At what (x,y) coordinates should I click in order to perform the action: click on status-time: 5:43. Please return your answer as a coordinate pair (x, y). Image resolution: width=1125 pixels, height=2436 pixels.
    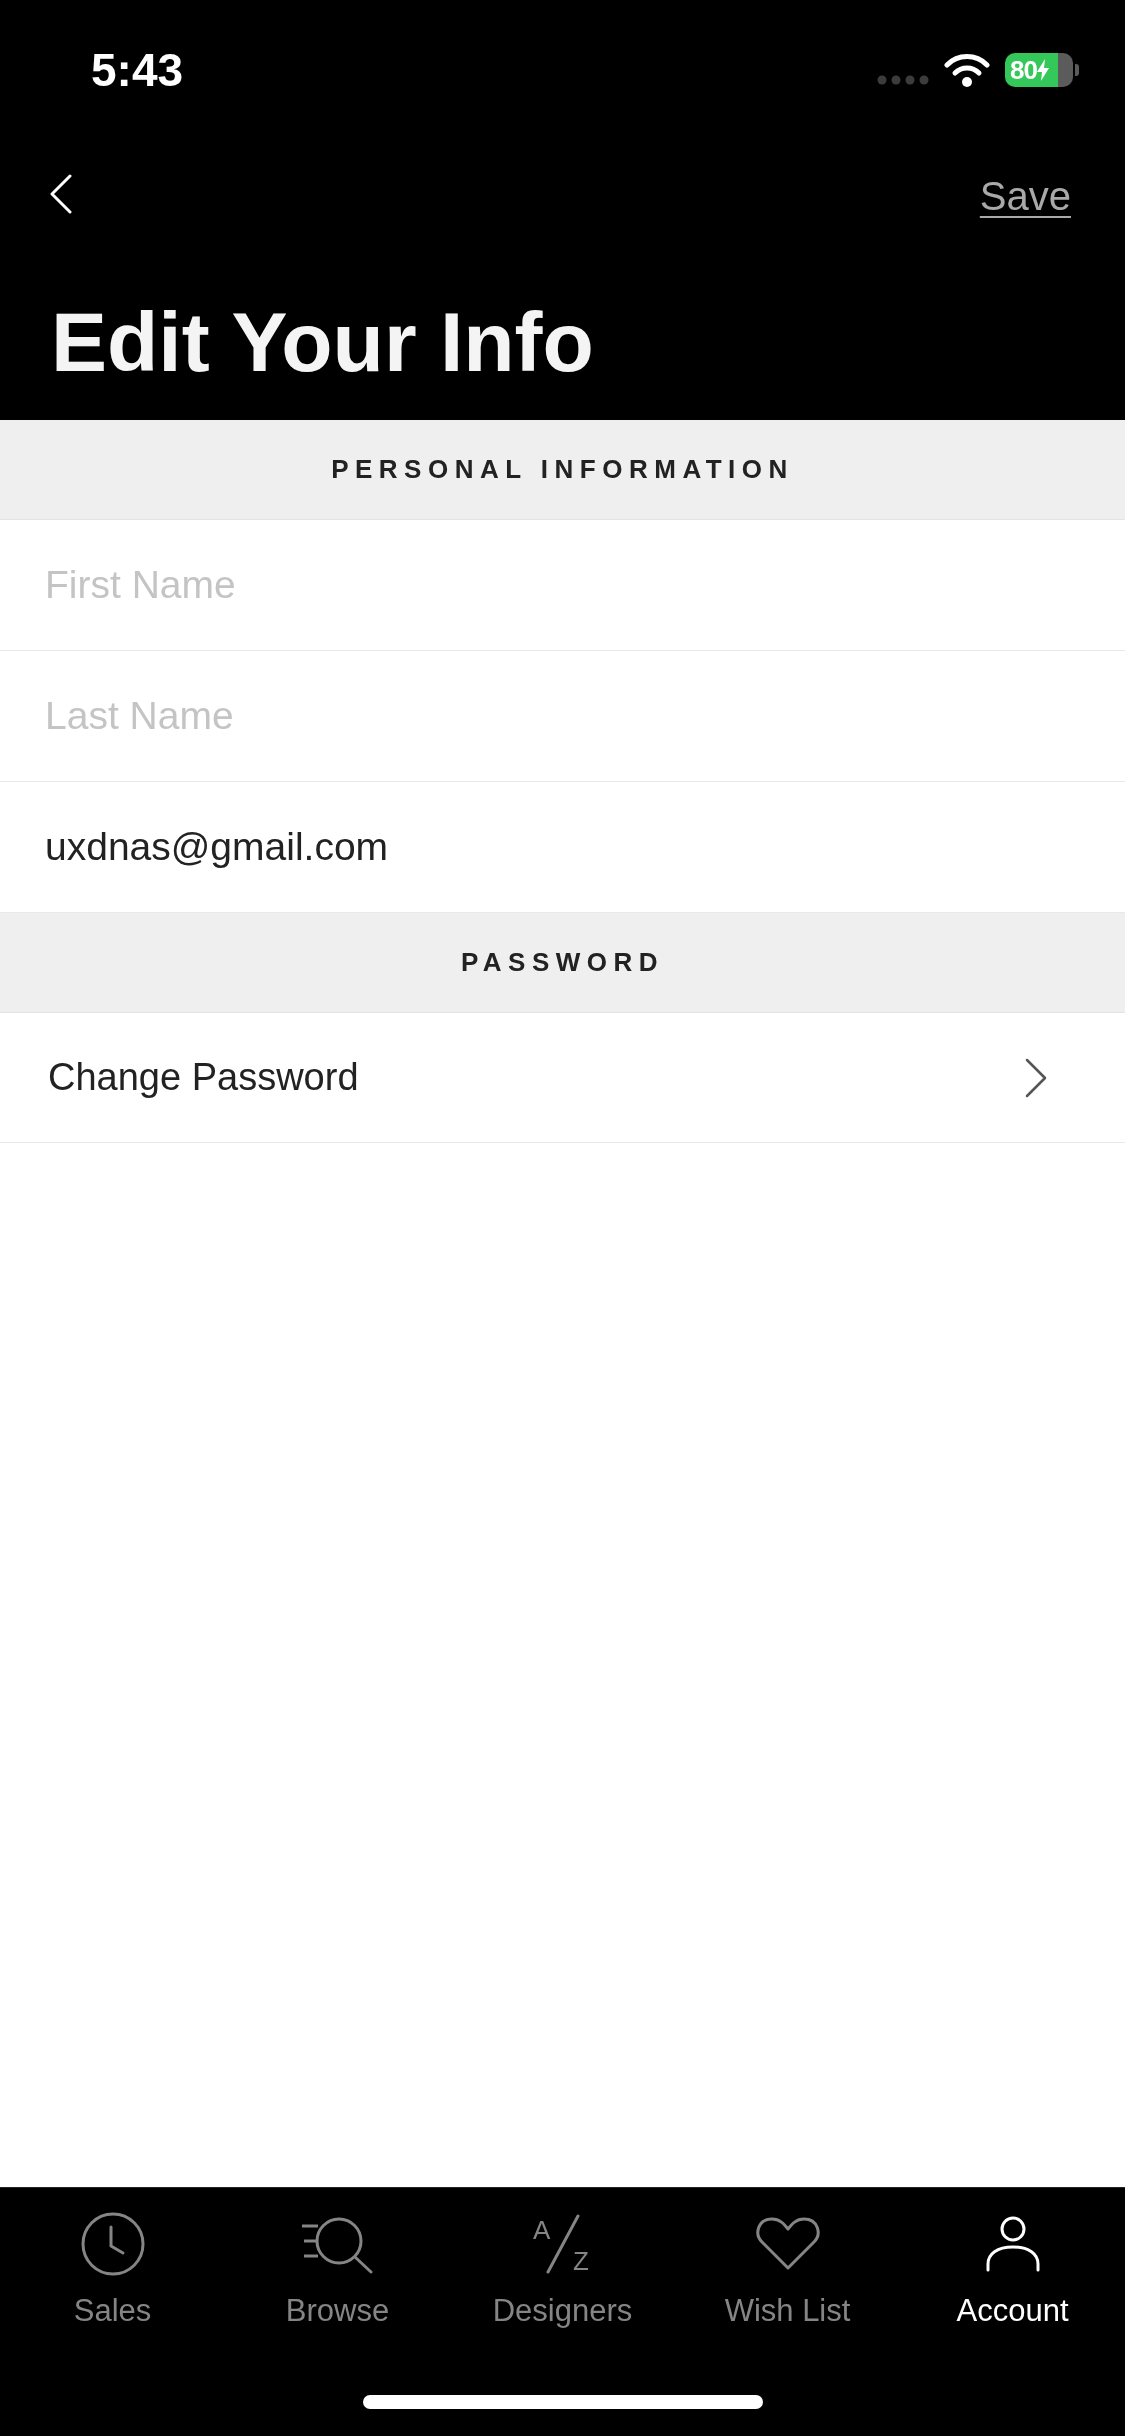
    Looking at the image, I should click on (137, 70).